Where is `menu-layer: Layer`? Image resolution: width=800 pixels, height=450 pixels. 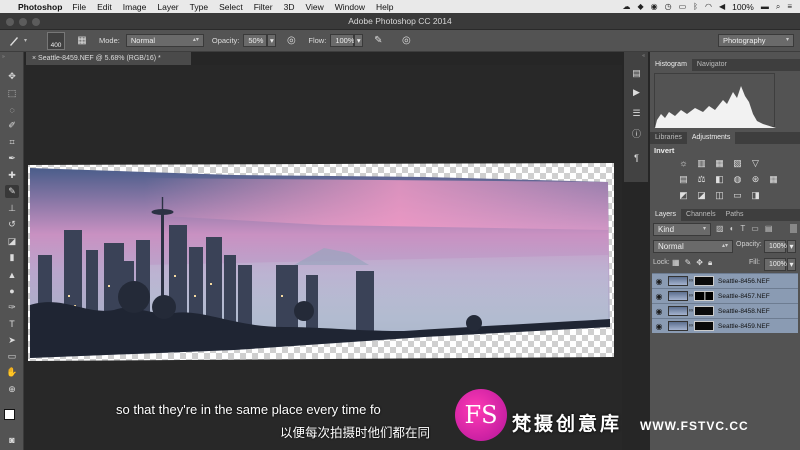 menu-layer: Layer is located at coordinates (167, 7).